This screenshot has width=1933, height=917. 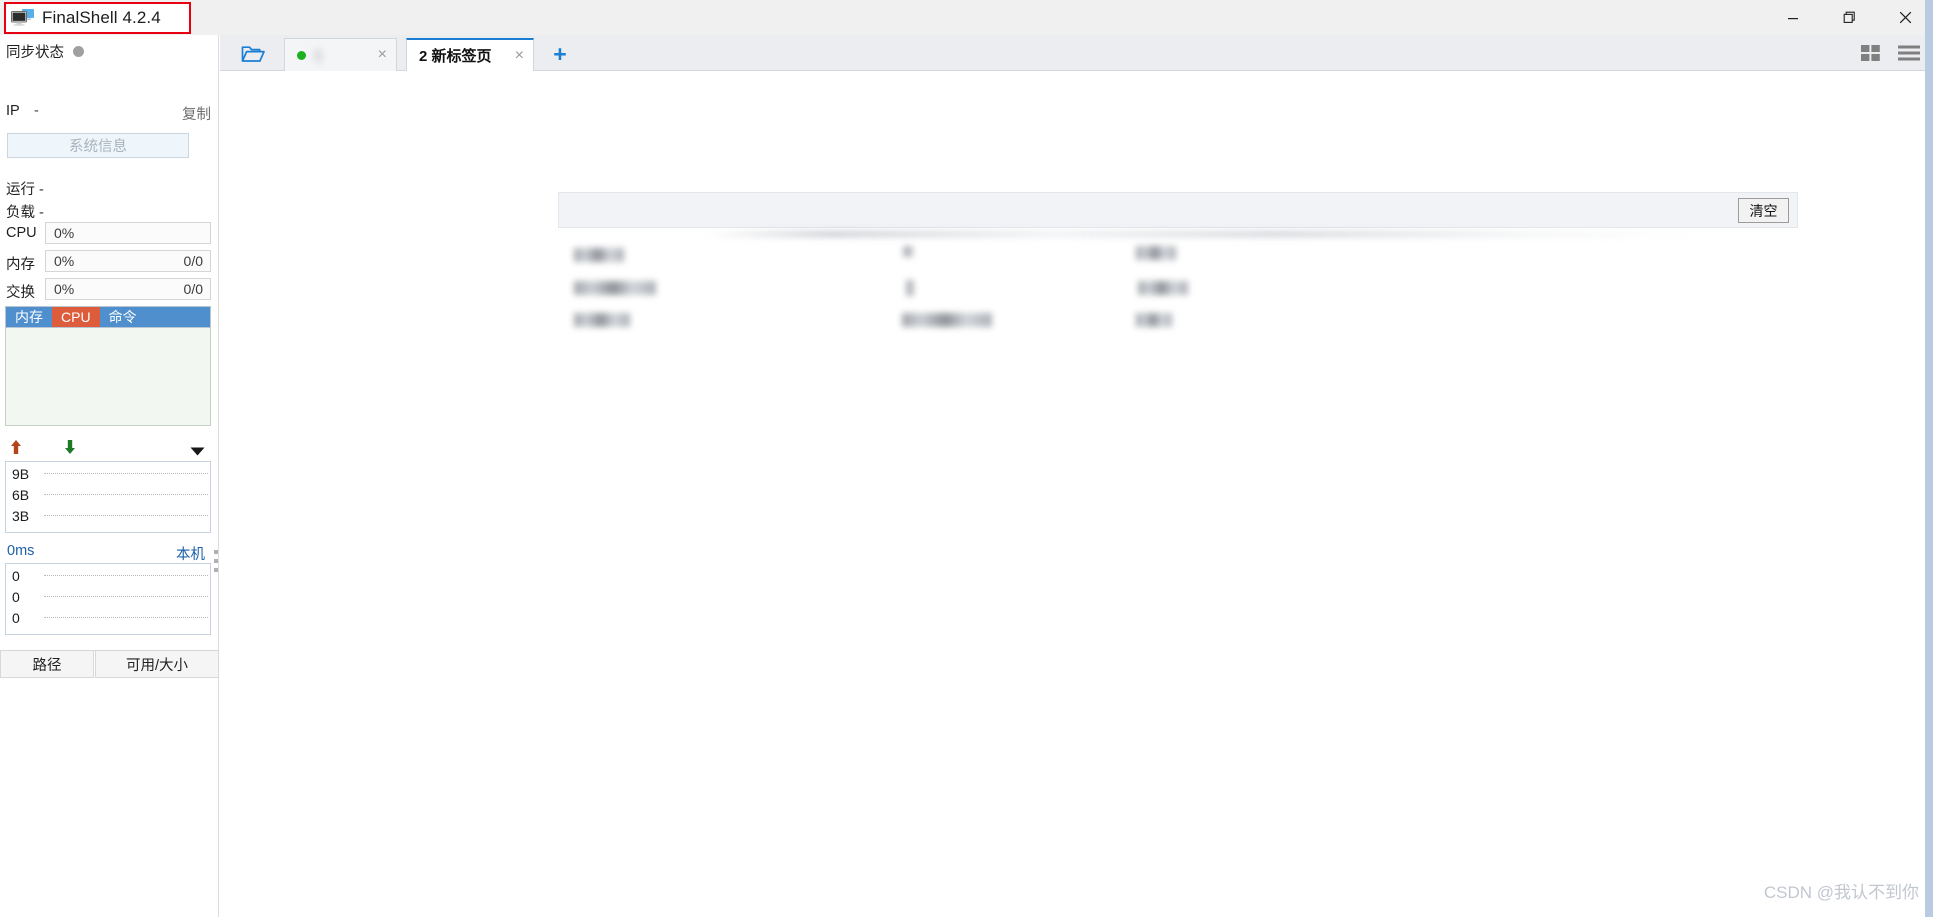 I want to click on tab-new-page: 2 新标签页 ×, so click(x=470, y=54).